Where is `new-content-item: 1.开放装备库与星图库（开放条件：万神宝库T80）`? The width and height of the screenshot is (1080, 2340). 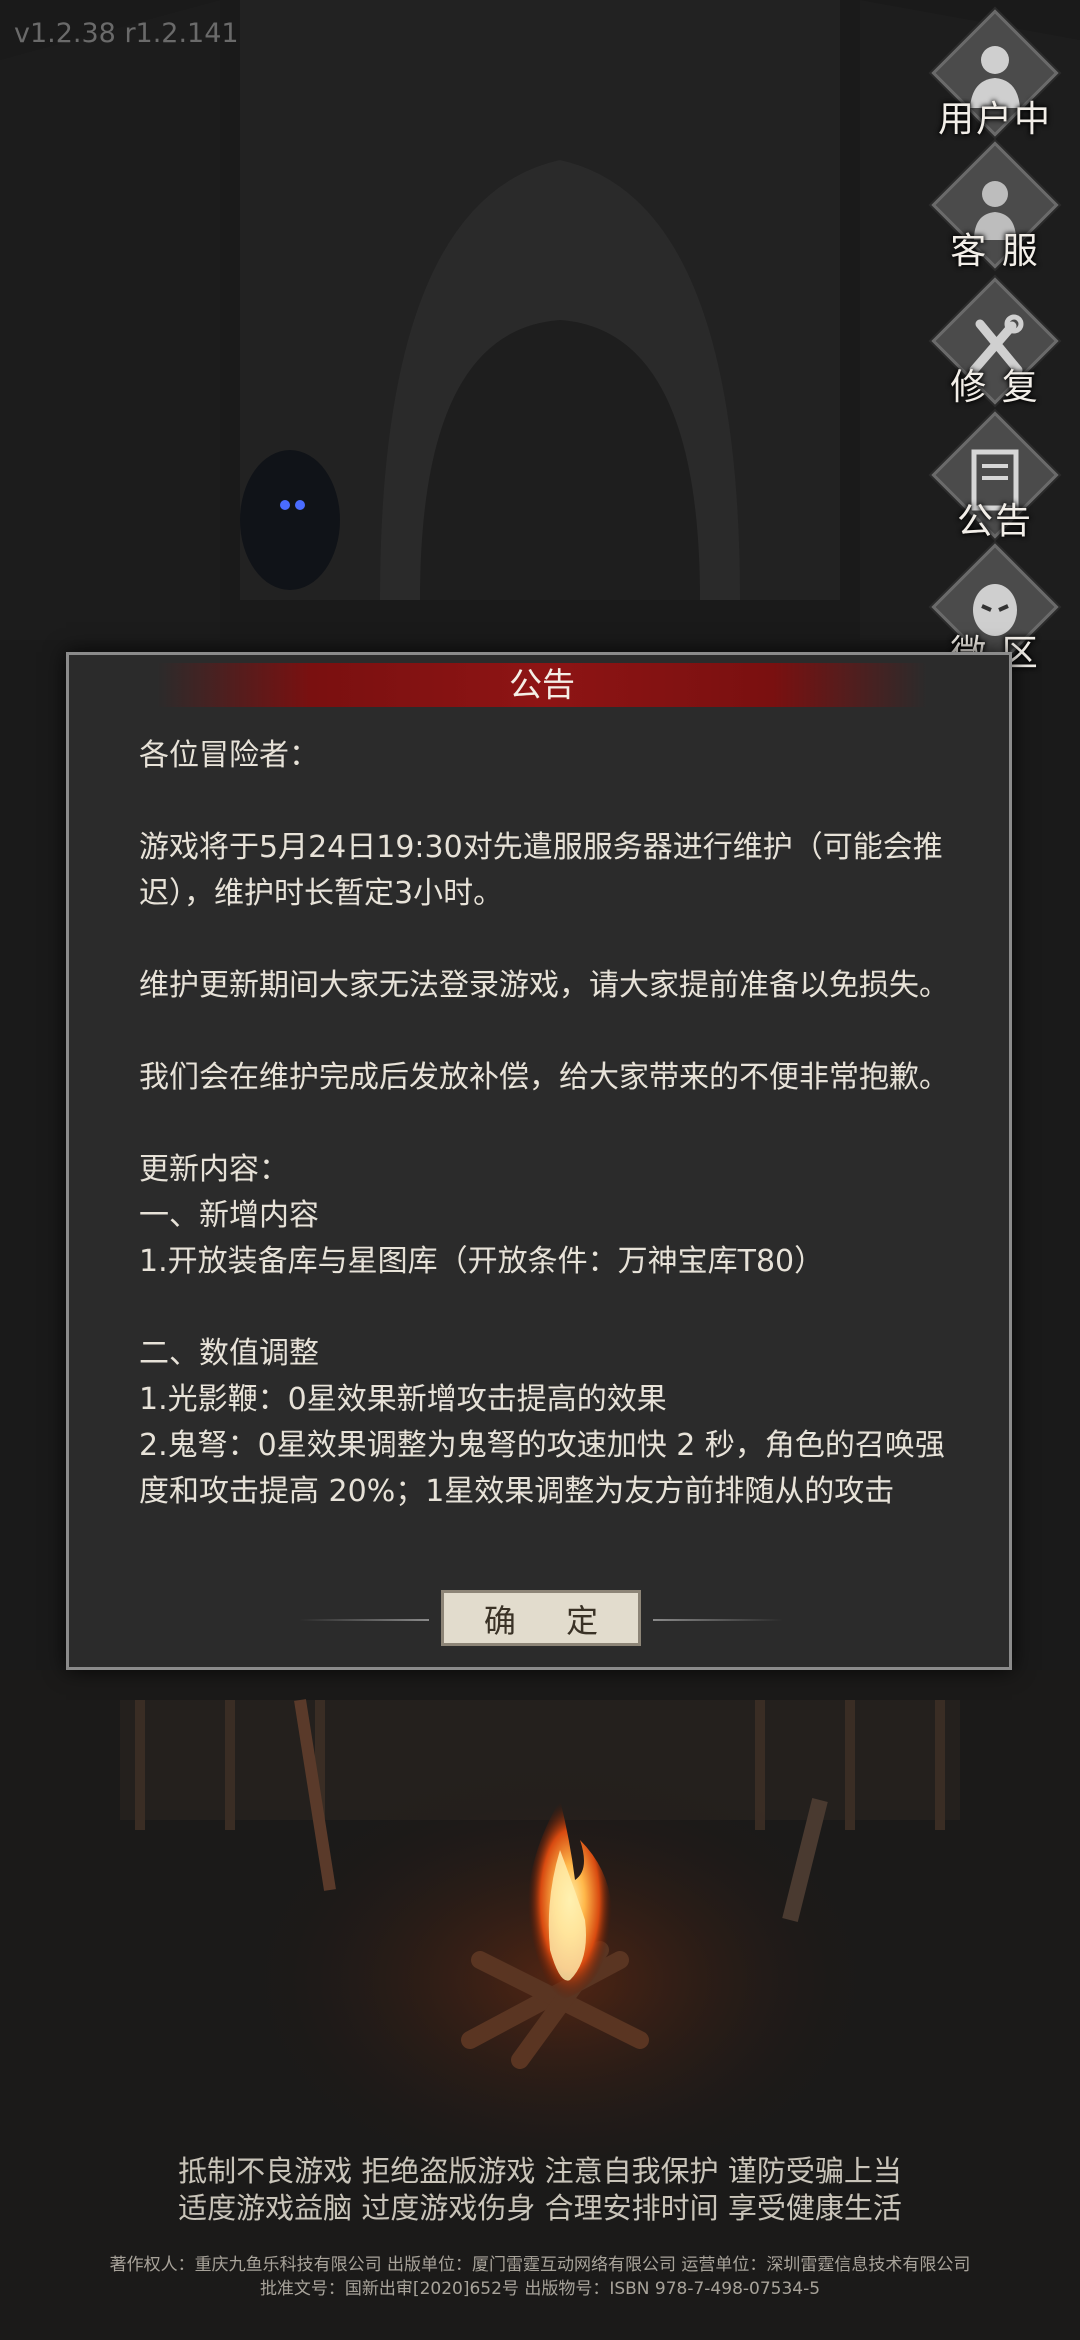 new-content-item: 1.开放装备库与星图库（开放条件：万神宝库T80） is located at coordinates (482, 1261).